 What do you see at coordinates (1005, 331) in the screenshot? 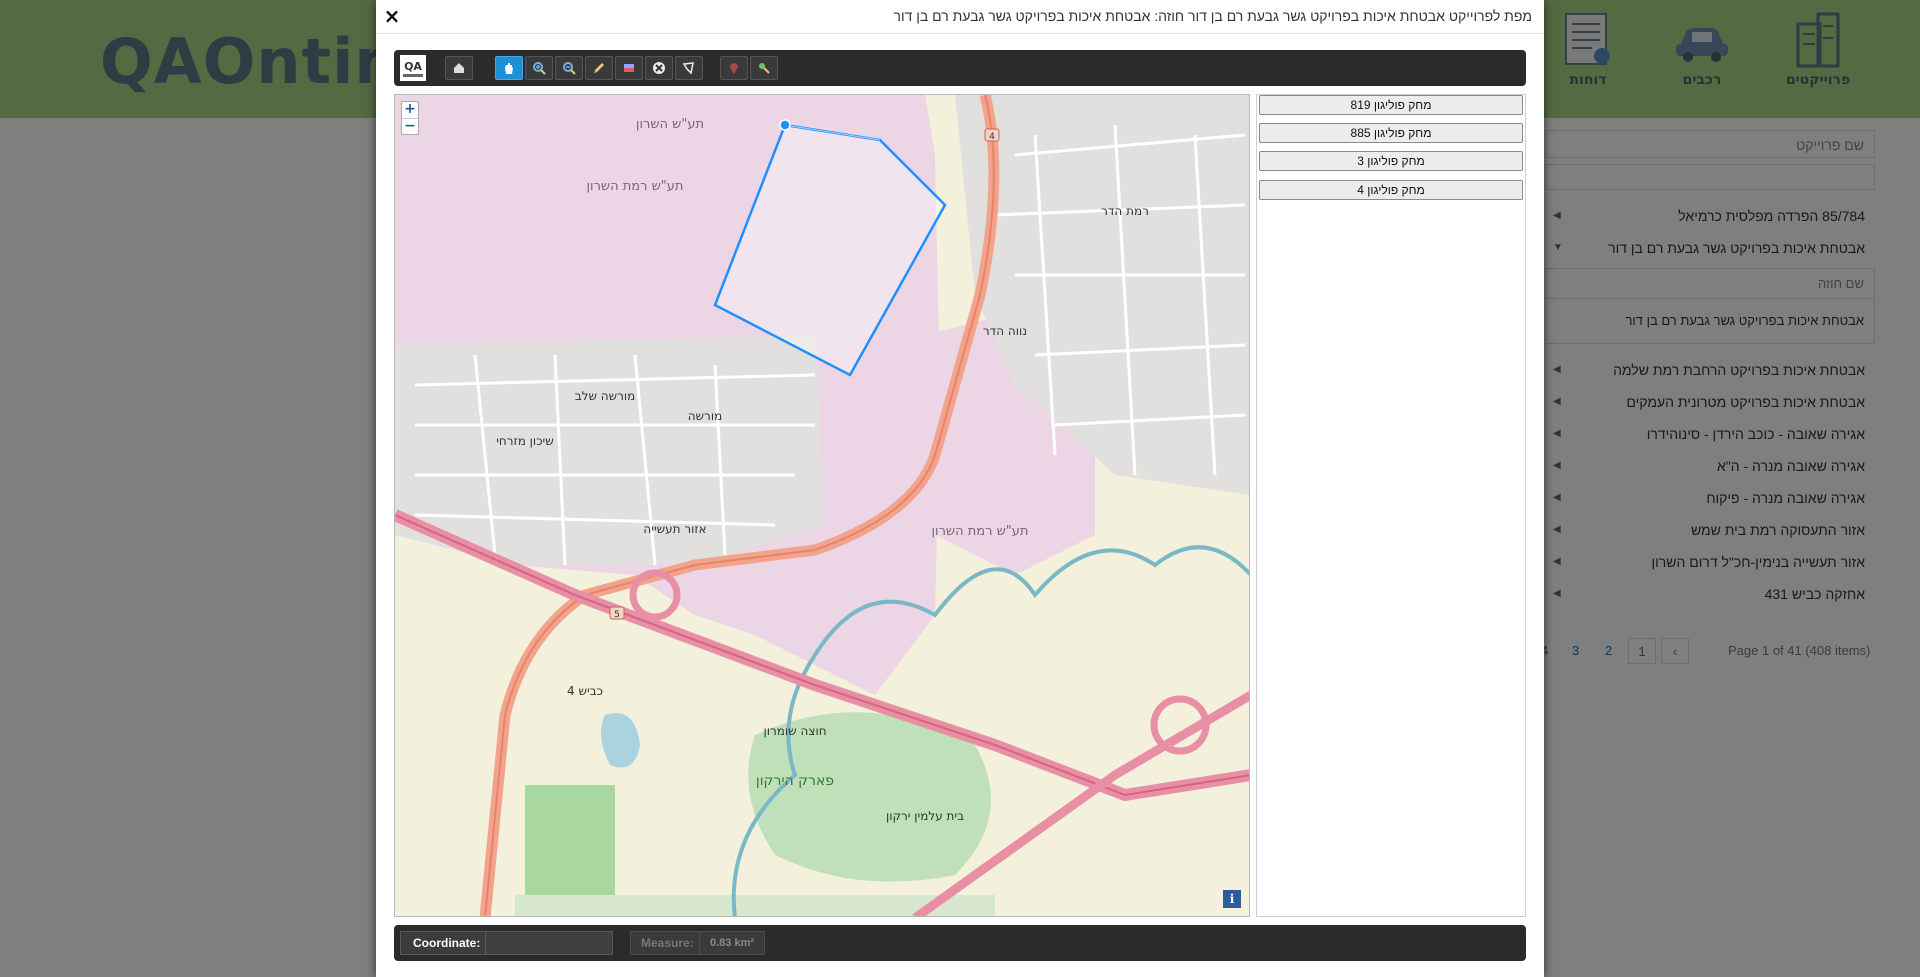
I see `label-neve-hadar: נווה הדר` at bounding box center [1005, 331].